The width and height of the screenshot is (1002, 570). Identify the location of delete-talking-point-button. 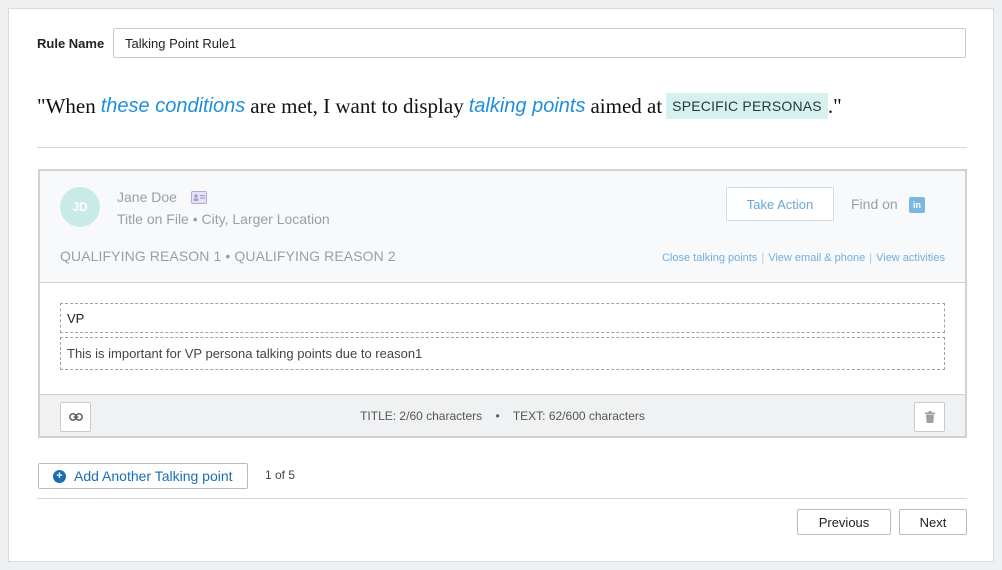
(929, 417).